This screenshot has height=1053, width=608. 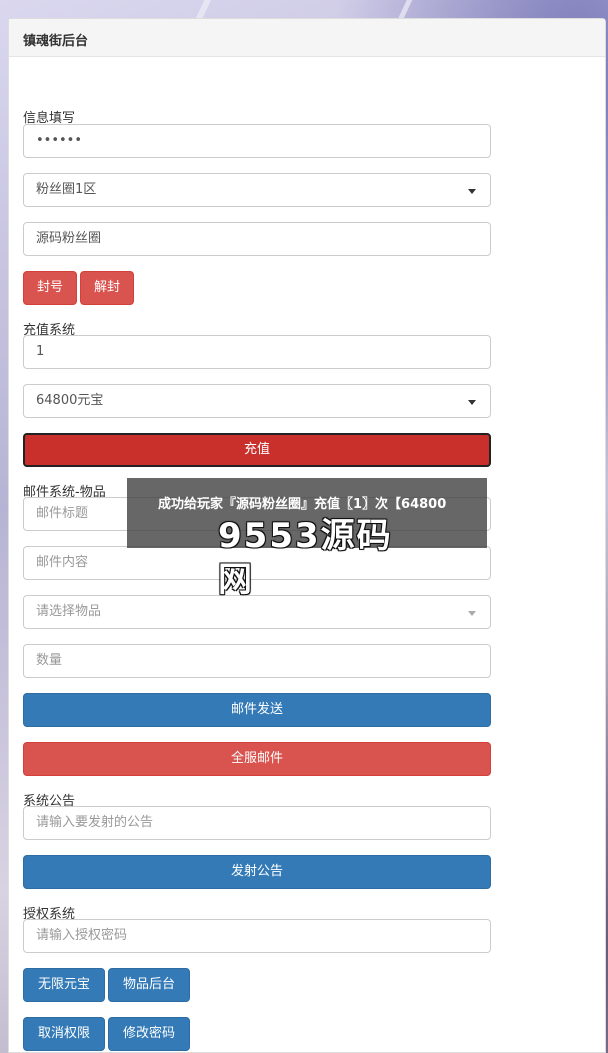 What do you see at coordinates (257, 823) in the screenshot?
I see `announcement-input: 请输入要发射的公告` at bounding box center [257, 823].